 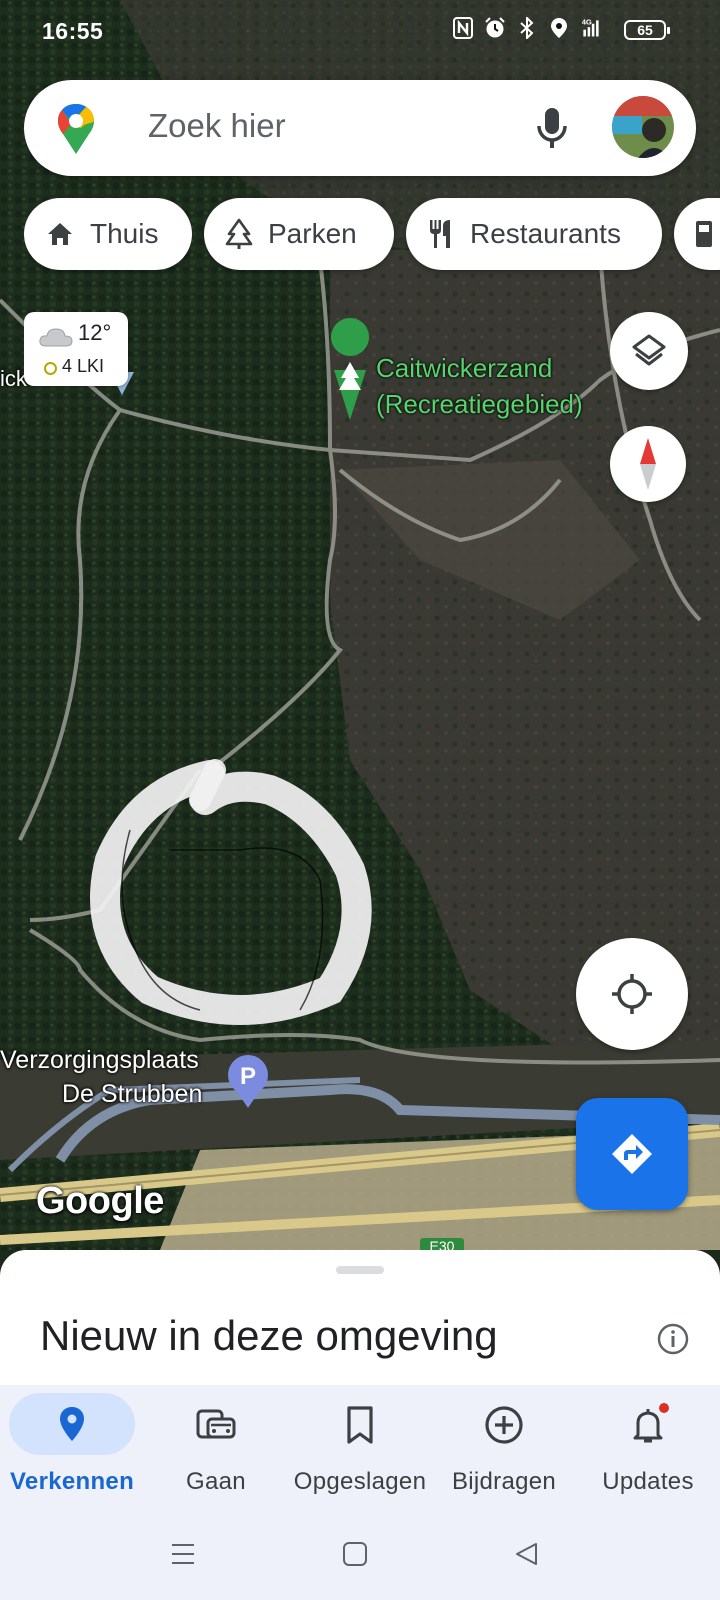 I want to click on nav-bijdragen: Bijdragen, so click(x=504, y=1450).